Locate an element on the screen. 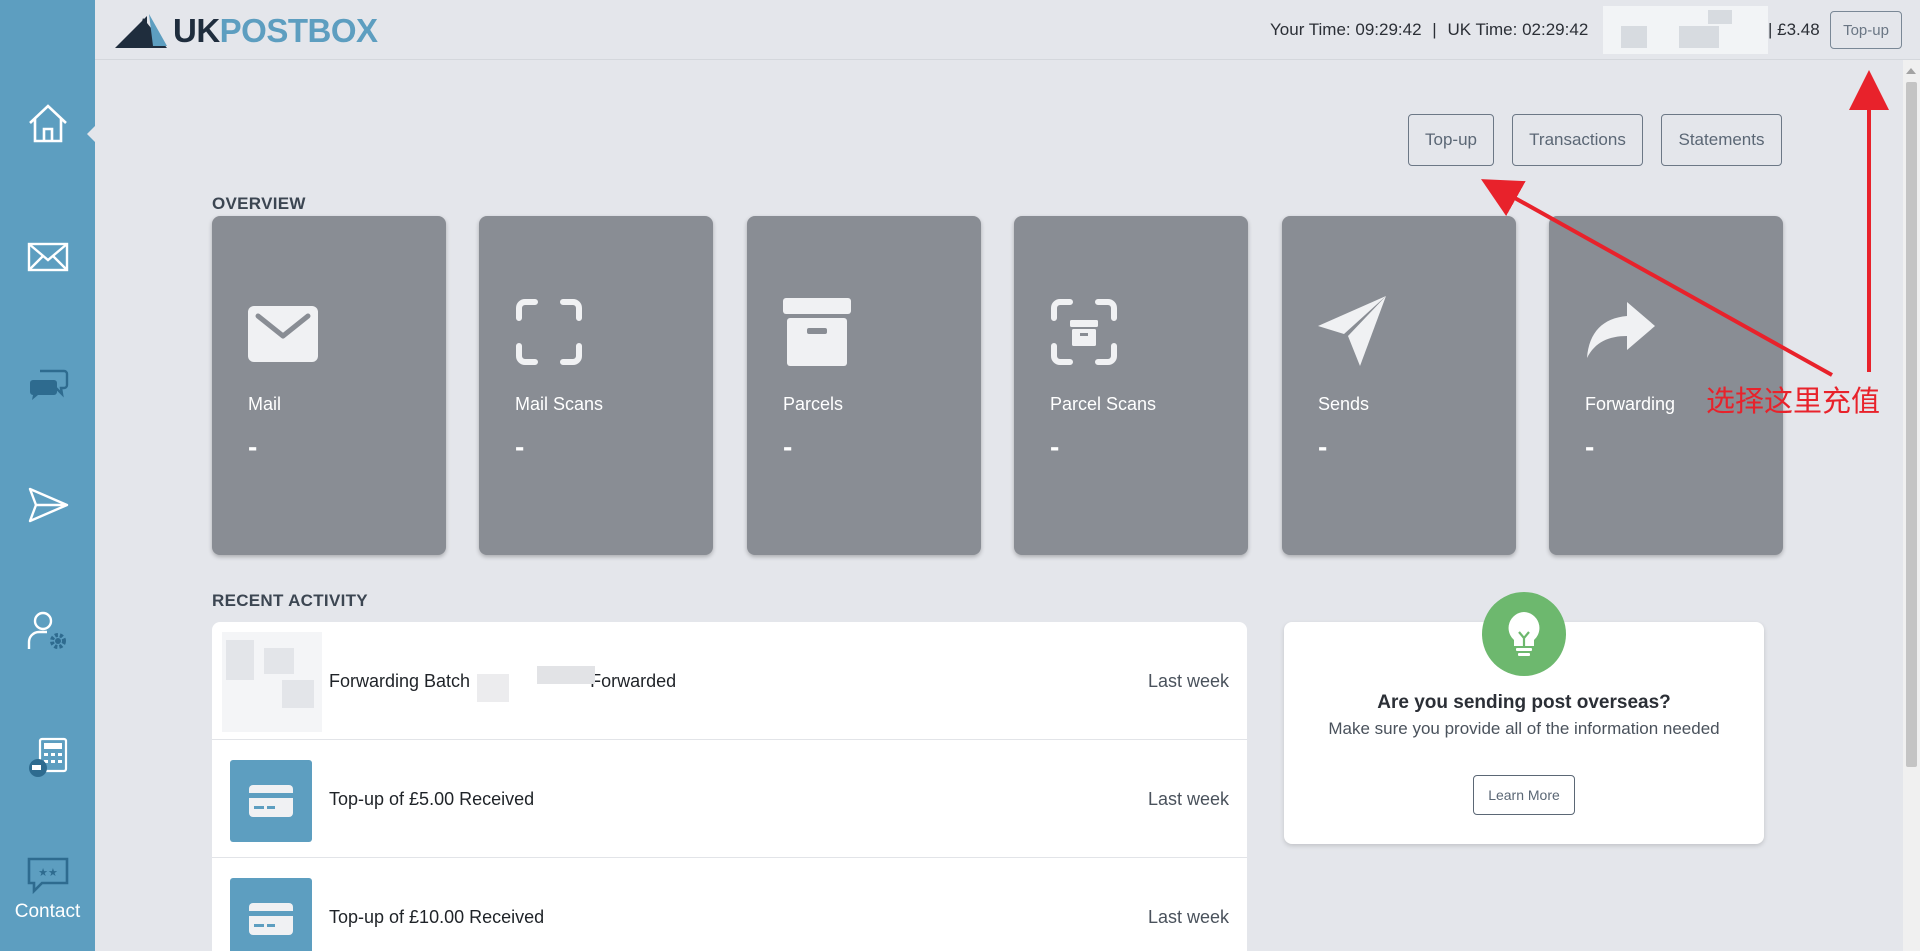 This screenshot has height=951, width=1920. forward-arrow-icon is located at coordinates (1621, 330).